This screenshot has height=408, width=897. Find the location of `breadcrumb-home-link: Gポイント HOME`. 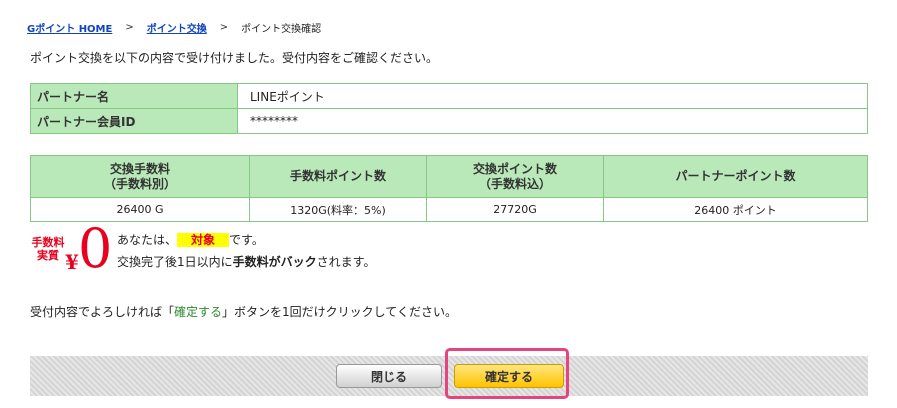

breadcrumb-home-link: Gポイント HOME is located at coordinates (69, 27).